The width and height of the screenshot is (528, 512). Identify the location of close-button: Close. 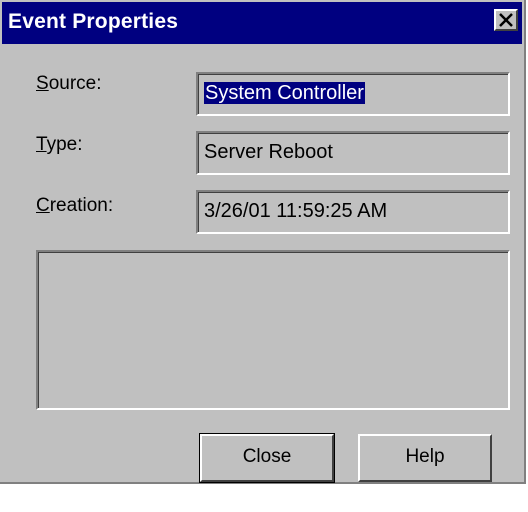
(267, 458).